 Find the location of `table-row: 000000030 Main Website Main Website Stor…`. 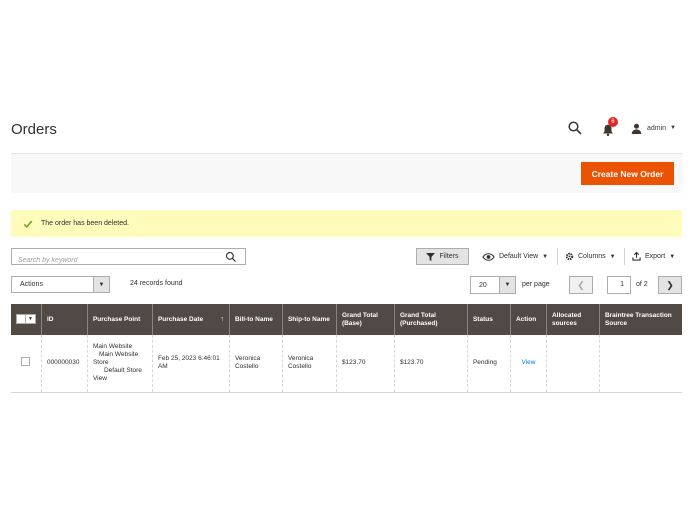

table-row: 000000030 Main Website Main Website Stor… is located at coordinates (346, 364).